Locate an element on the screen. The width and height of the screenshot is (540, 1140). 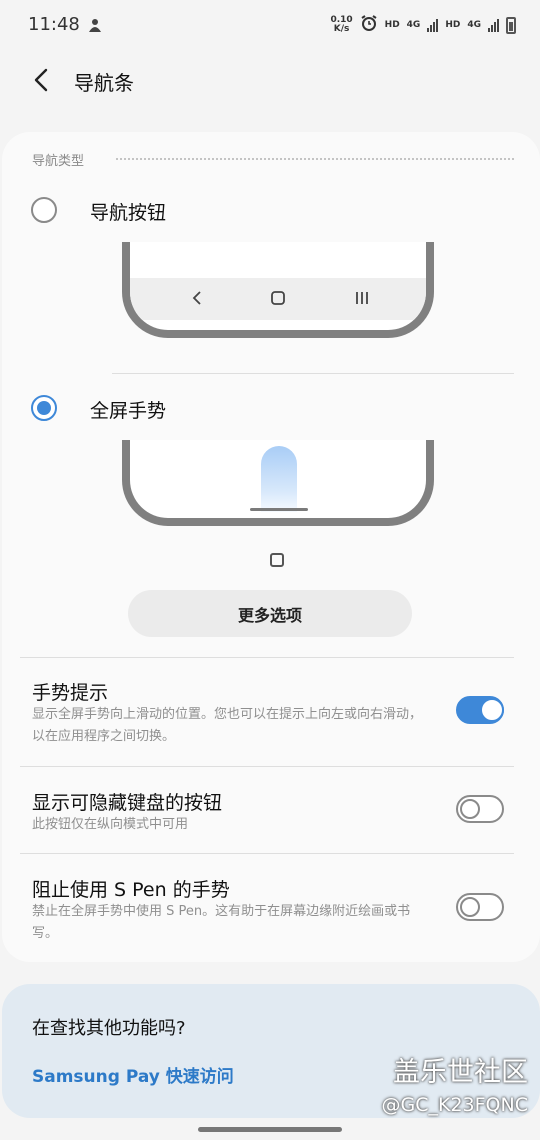
section-divider is located at coordinates (315, 159).